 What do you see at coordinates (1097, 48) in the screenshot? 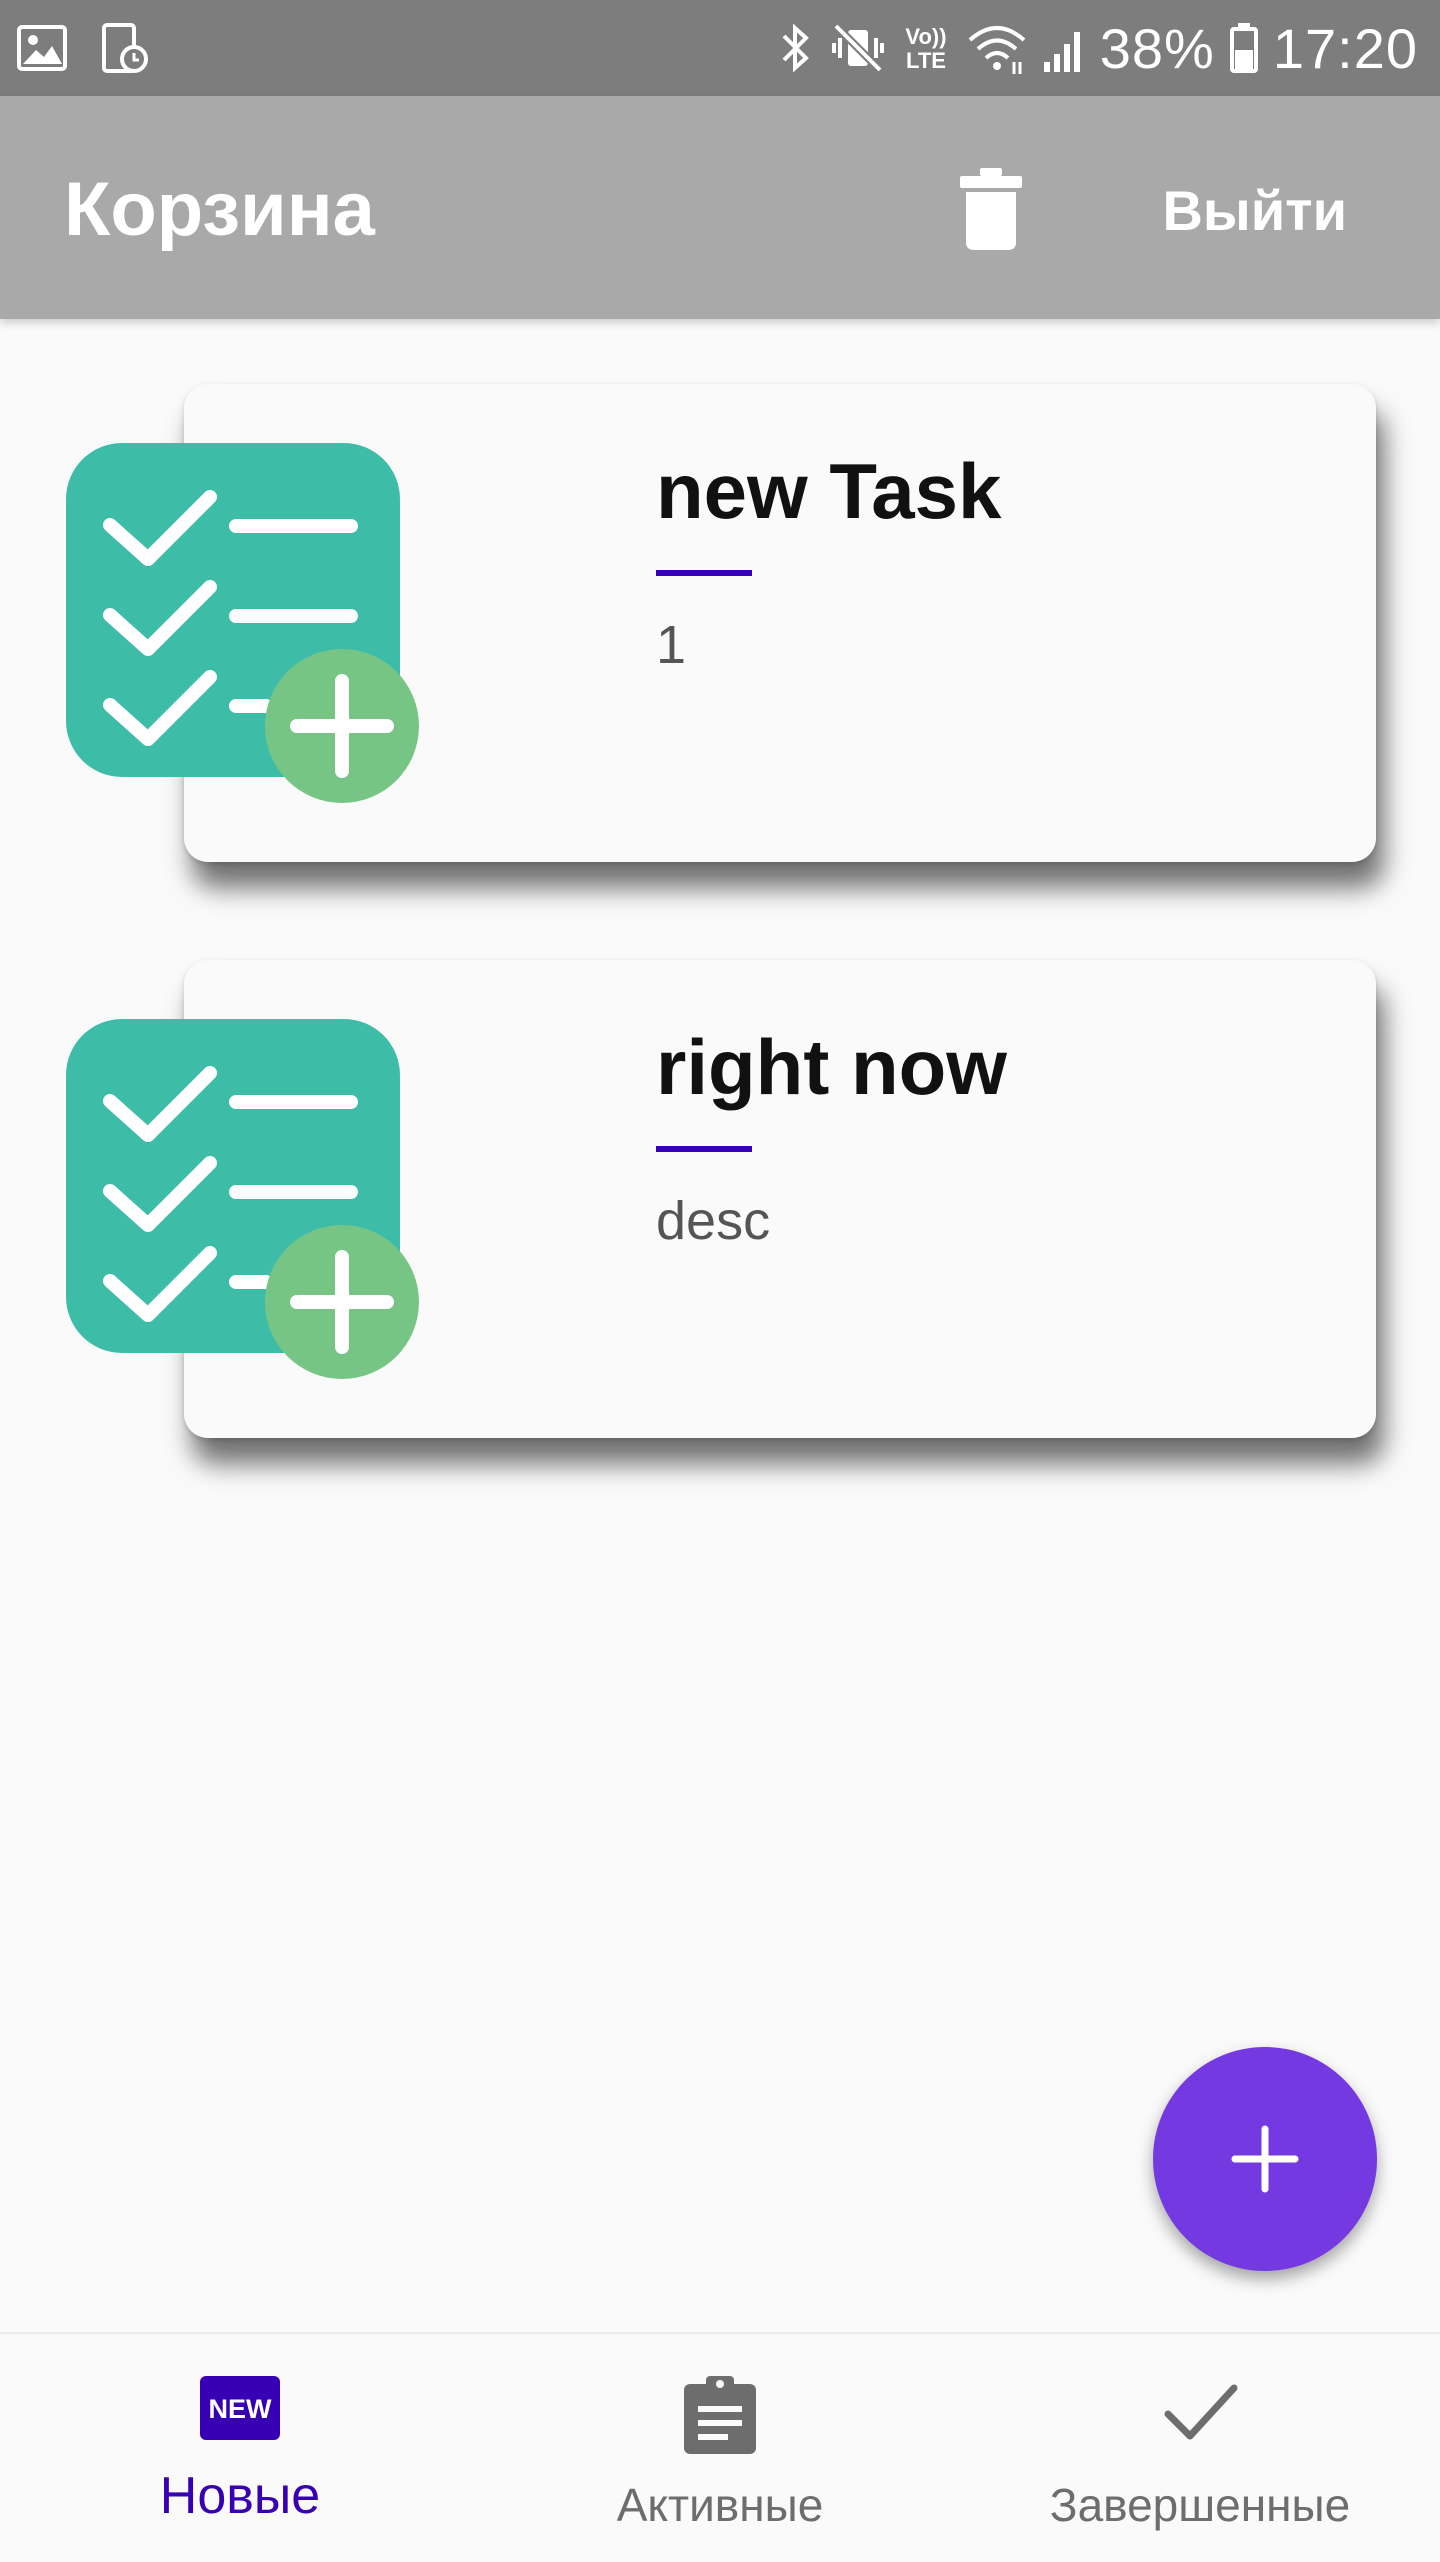
I see `status-right-icons: Vo)) LTE 38% 17:20` at bounding box center [1097, 48].